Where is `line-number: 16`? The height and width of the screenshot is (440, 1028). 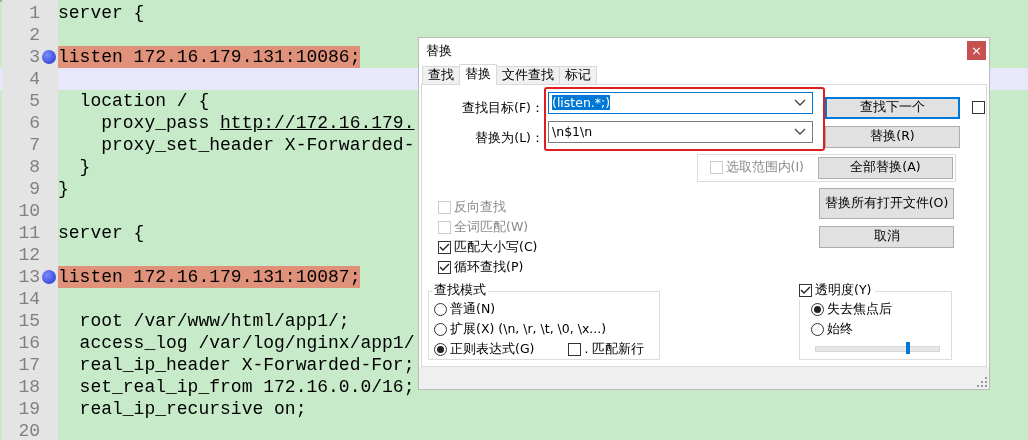
line-number: 16 is located at coordinates (30, 343).